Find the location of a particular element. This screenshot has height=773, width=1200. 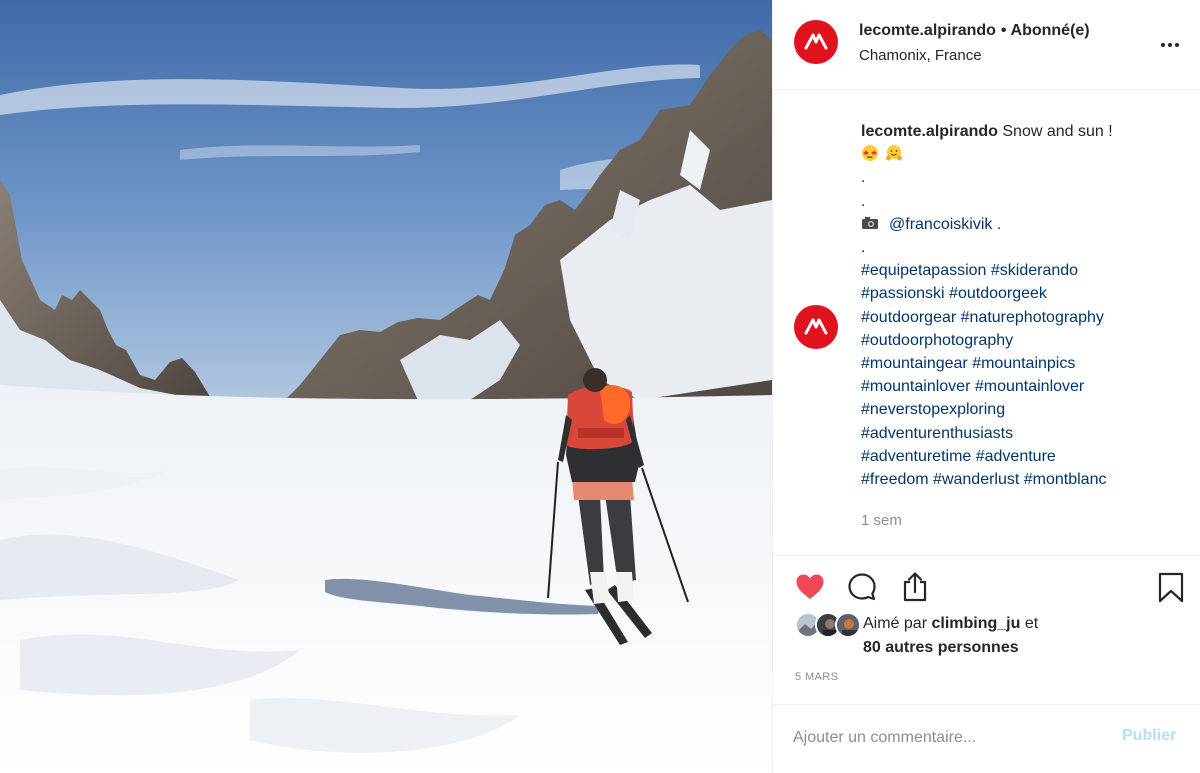

comment-icon is located at coordinates (862, 587).